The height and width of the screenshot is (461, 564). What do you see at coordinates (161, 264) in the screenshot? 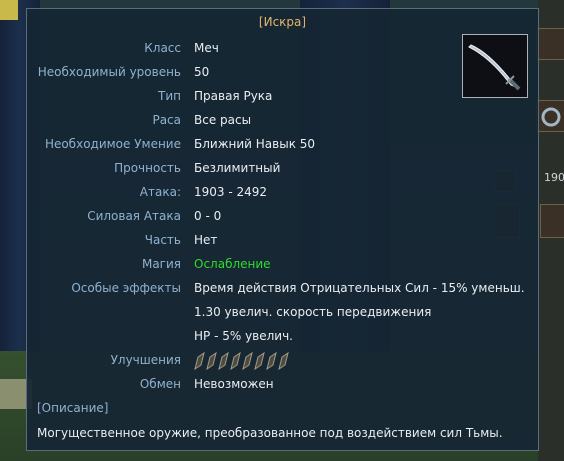
I see `stat-label: Магия` at bounding box center [161, 264].